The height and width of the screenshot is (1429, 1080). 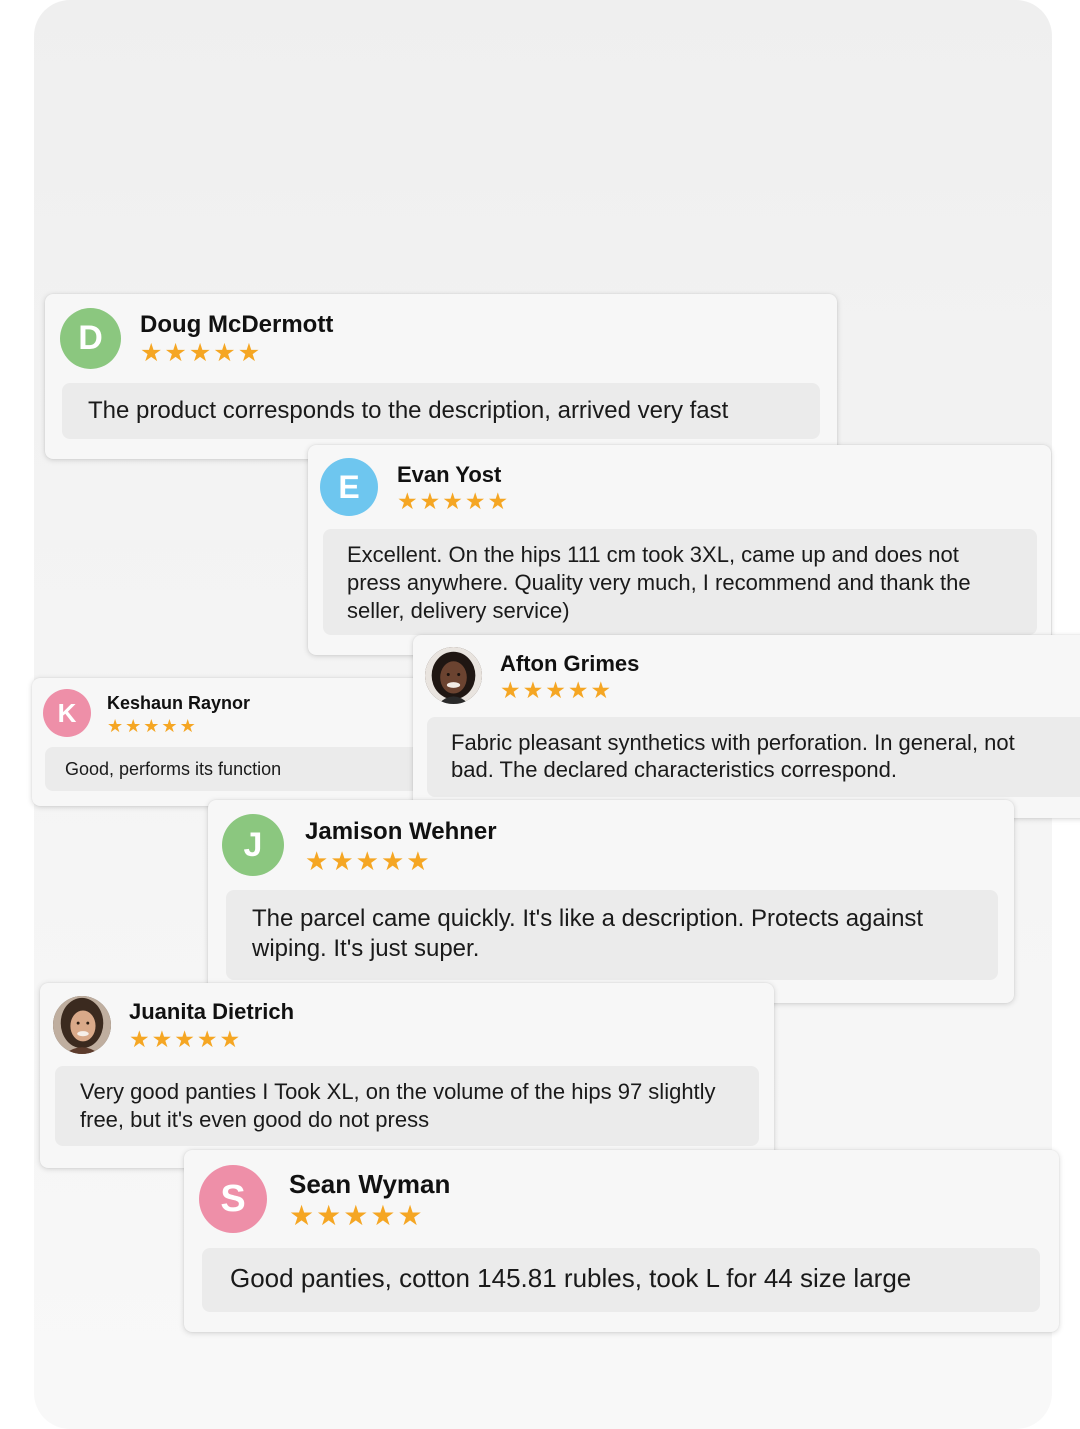 I want to click on reviewer-name: Sean Wyman, so click(x=370, y=1184).